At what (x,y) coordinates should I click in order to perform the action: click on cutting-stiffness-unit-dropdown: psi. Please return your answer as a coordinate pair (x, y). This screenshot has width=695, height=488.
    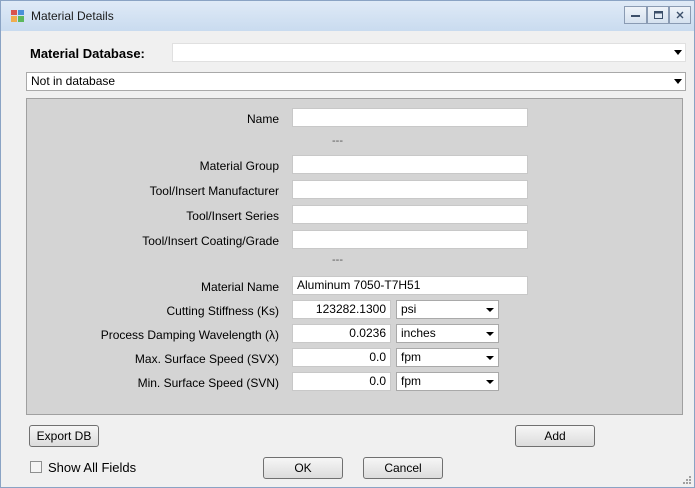
    Looking at the image, I should click on (447, 309).